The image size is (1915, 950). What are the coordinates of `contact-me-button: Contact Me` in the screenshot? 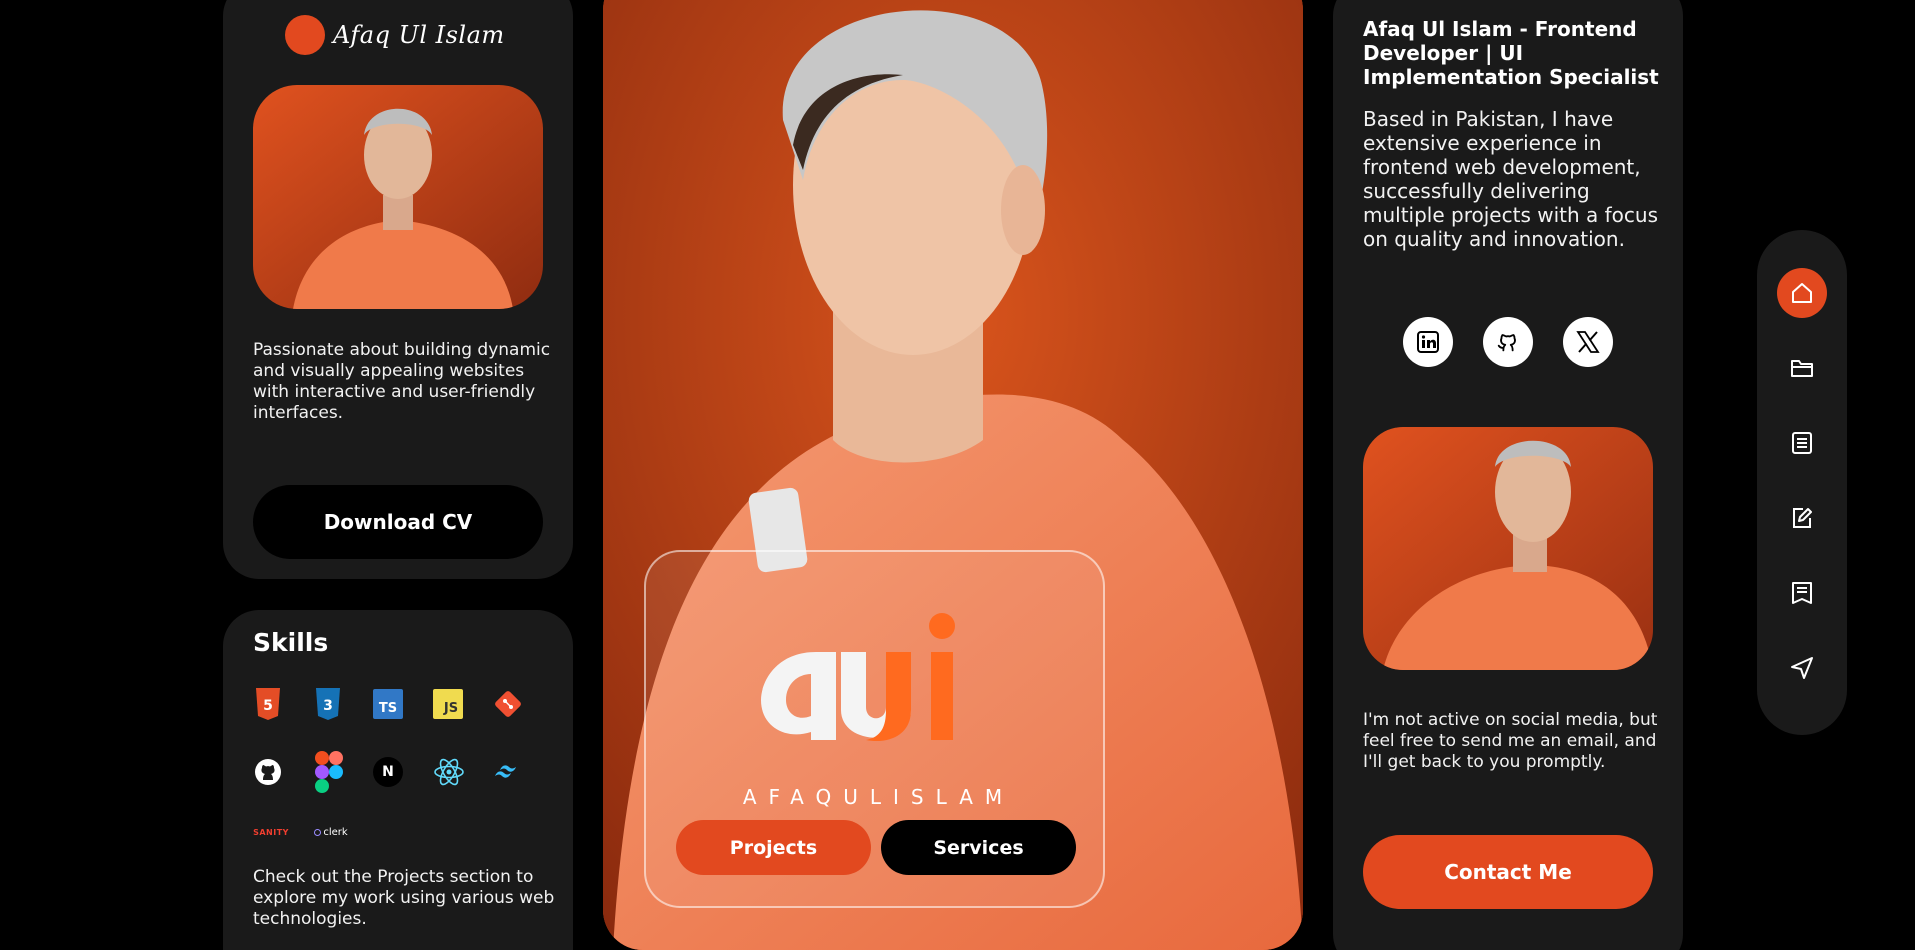 It's located at (1508, 872).